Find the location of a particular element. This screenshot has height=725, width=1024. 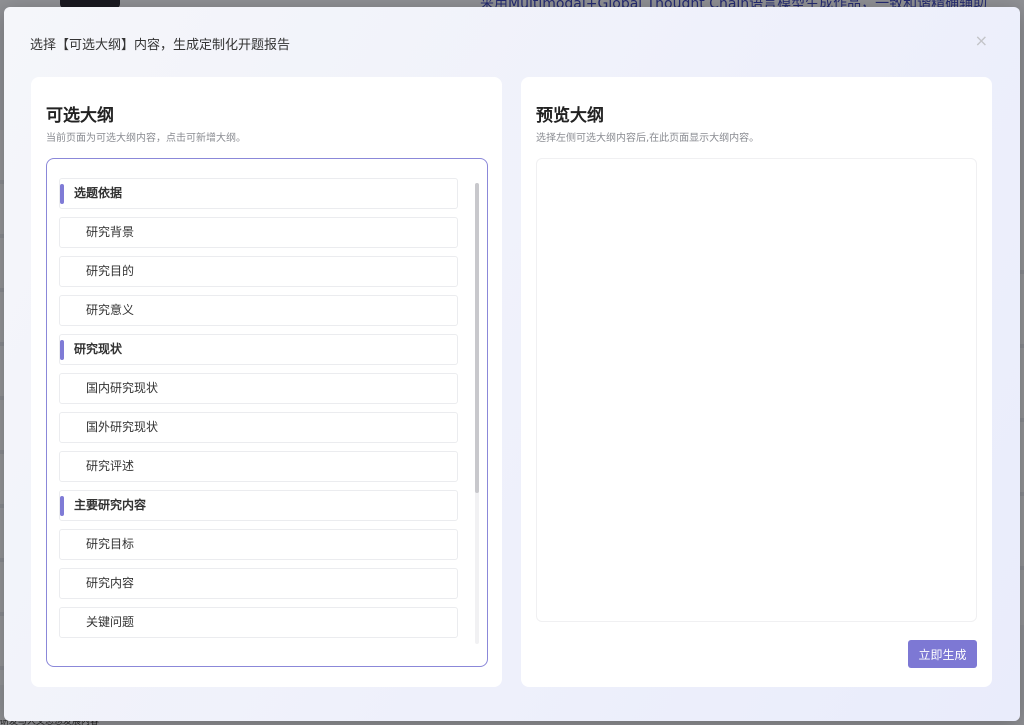

preview-outline-heading: 预览大纲 is located at coordinates (570, 116).